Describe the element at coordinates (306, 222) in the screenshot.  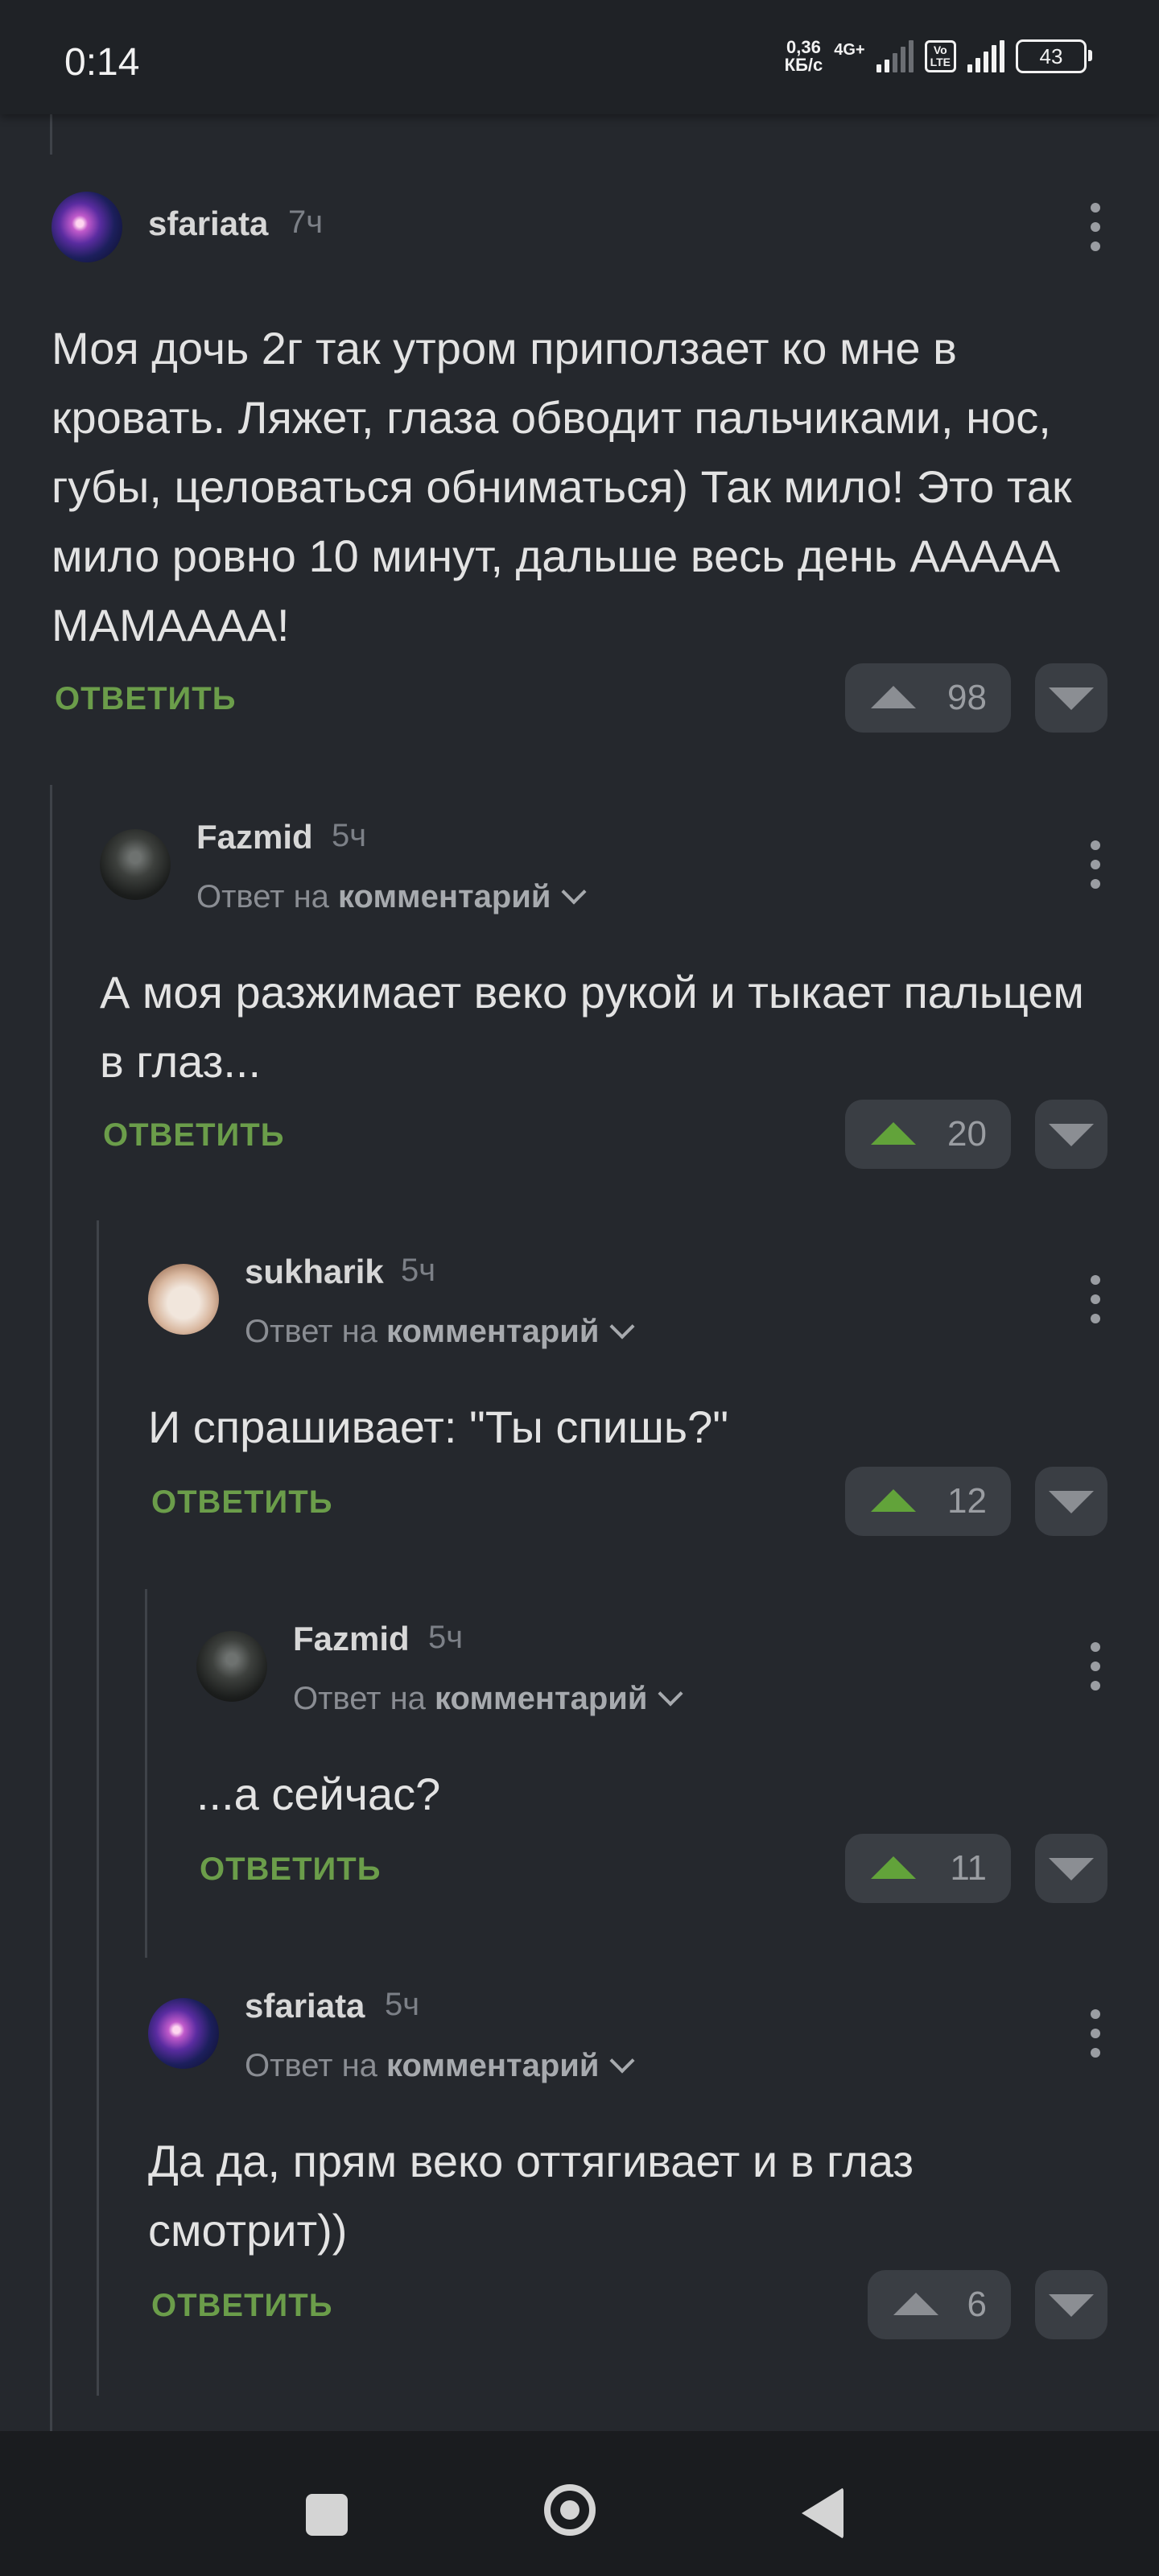
I see `comment-time: 7ч` at that location.